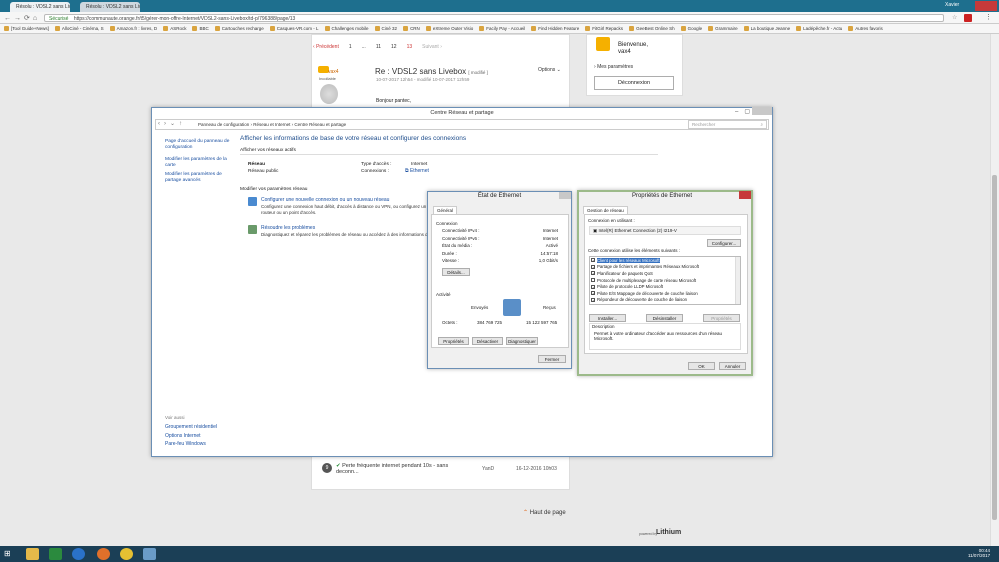  I want to click on item-properties-button: Propriétés, so click(721, 318).